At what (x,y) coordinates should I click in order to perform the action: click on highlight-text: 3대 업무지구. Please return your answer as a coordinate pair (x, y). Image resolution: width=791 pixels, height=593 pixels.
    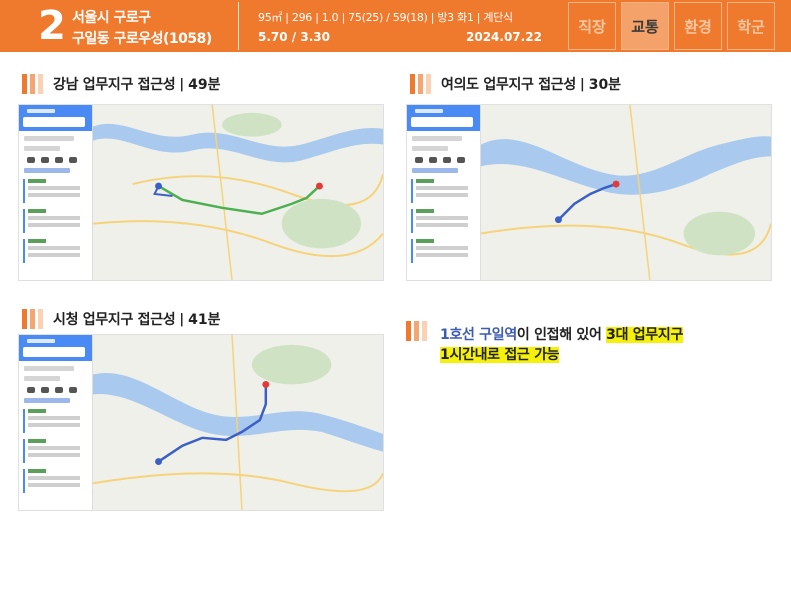
    Looking at the image, I should click on (645, 335).